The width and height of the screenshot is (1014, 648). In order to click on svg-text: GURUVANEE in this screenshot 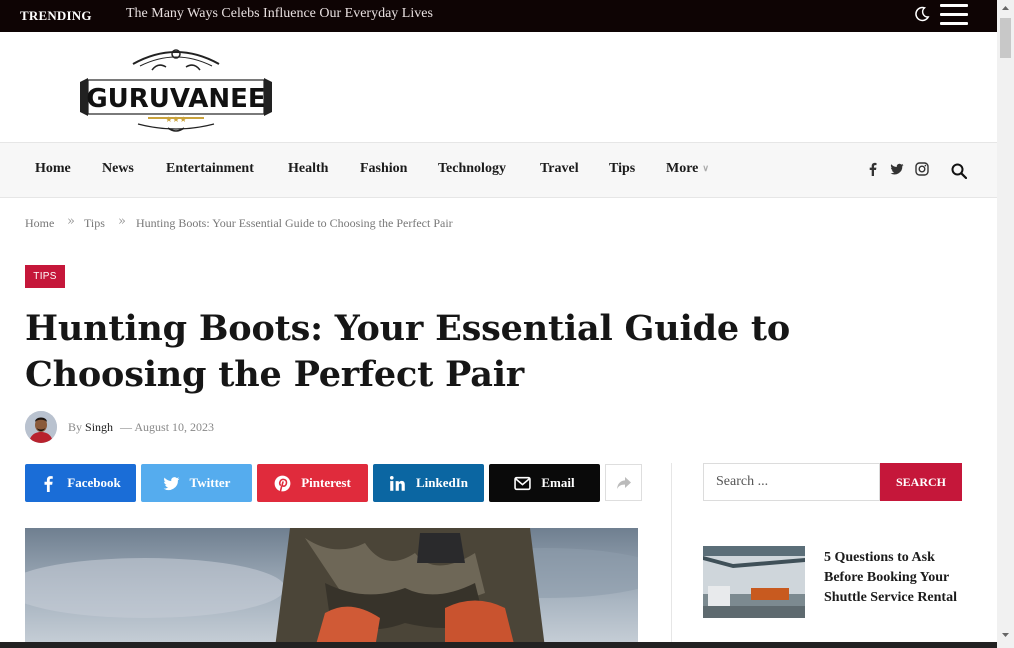, I will do `click(175, 99)`.